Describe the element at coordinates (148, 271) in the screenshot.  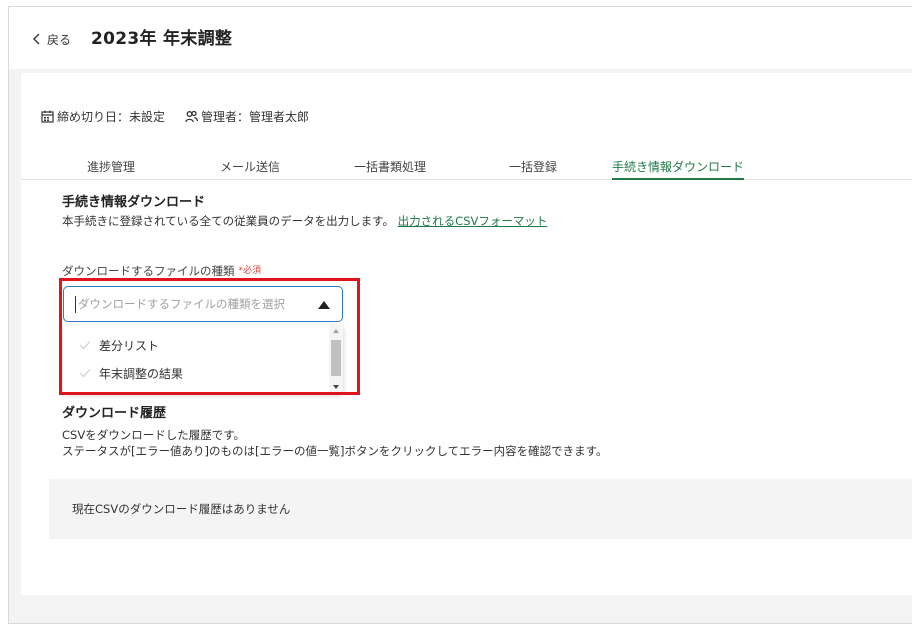
I see `file-type-label-text: ダウンロードするファイルの種類` at that location.